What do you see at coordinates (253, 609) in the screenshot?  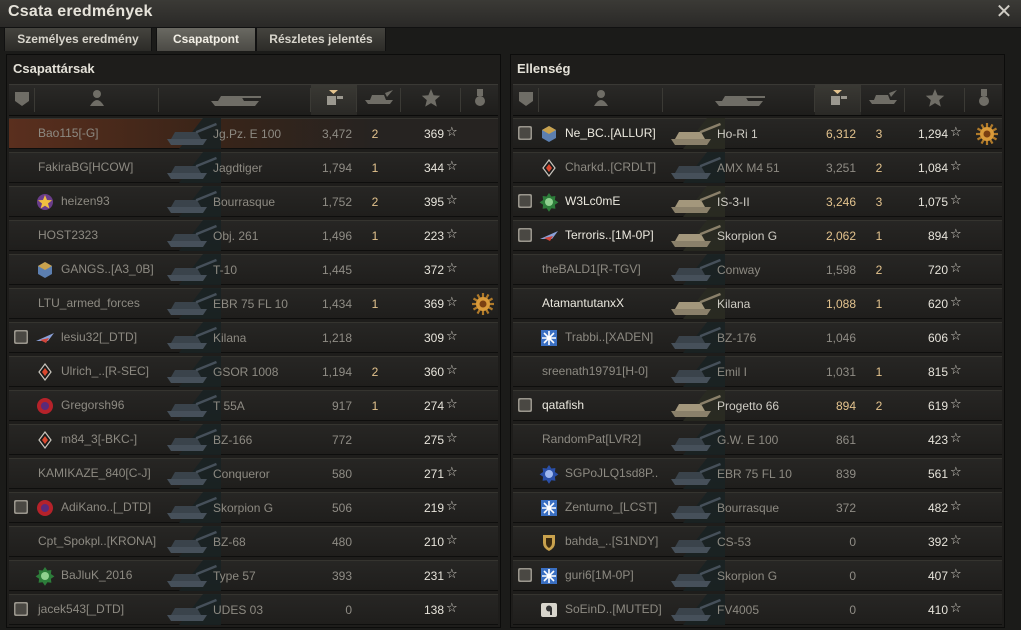 I see `table-row: jacek543[_DTD] UDES 03 0 138 ☆` at bounding box center [253, 609].